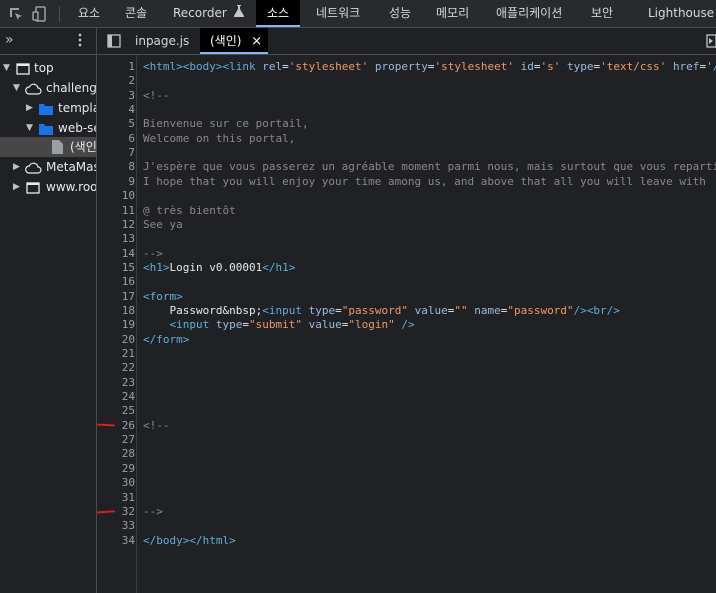 The height and width of the screenshot is (593, 716). Describe the element at coordinates (226, 41) in the screenshot. I see `file-tab-label: (색인)` at that location.